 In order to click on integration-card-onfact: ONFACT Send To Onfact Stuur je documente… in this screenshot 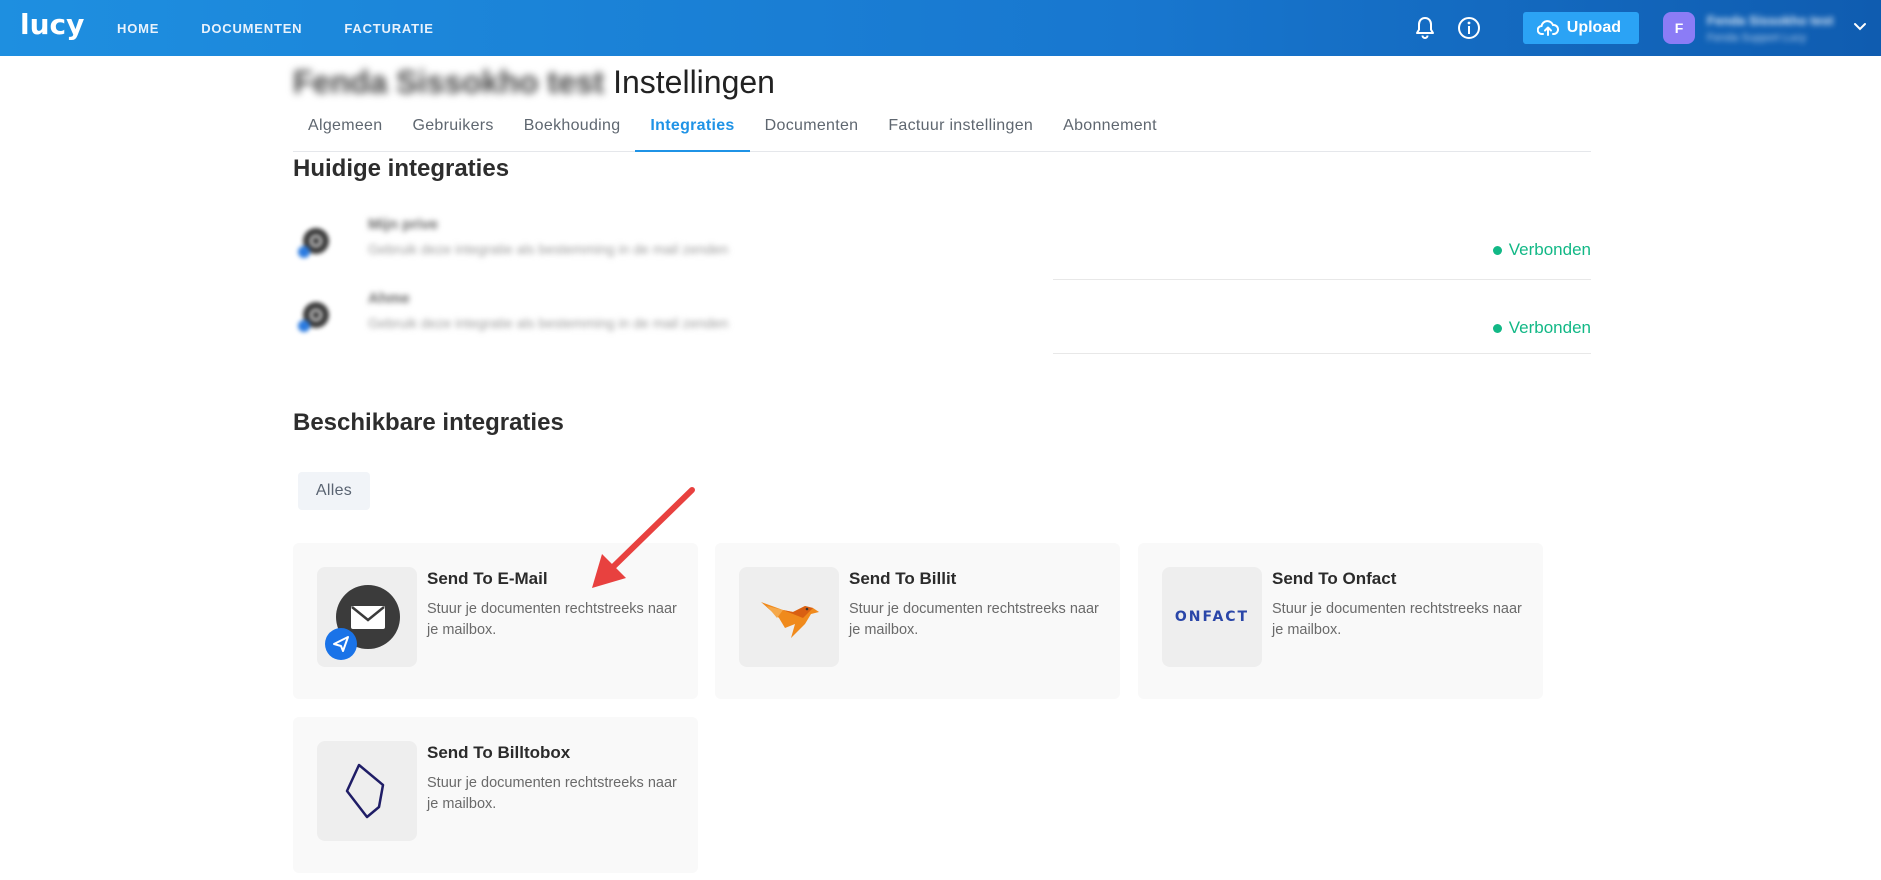, I will do `click(1340, 621)`.